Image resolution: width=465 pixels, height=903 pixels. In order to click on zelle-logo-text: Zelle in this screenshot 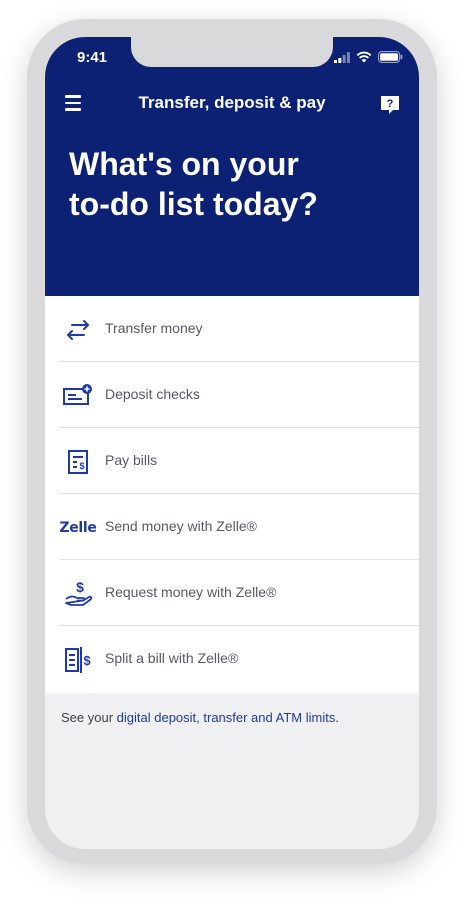, I will do `click(78, 528)`.